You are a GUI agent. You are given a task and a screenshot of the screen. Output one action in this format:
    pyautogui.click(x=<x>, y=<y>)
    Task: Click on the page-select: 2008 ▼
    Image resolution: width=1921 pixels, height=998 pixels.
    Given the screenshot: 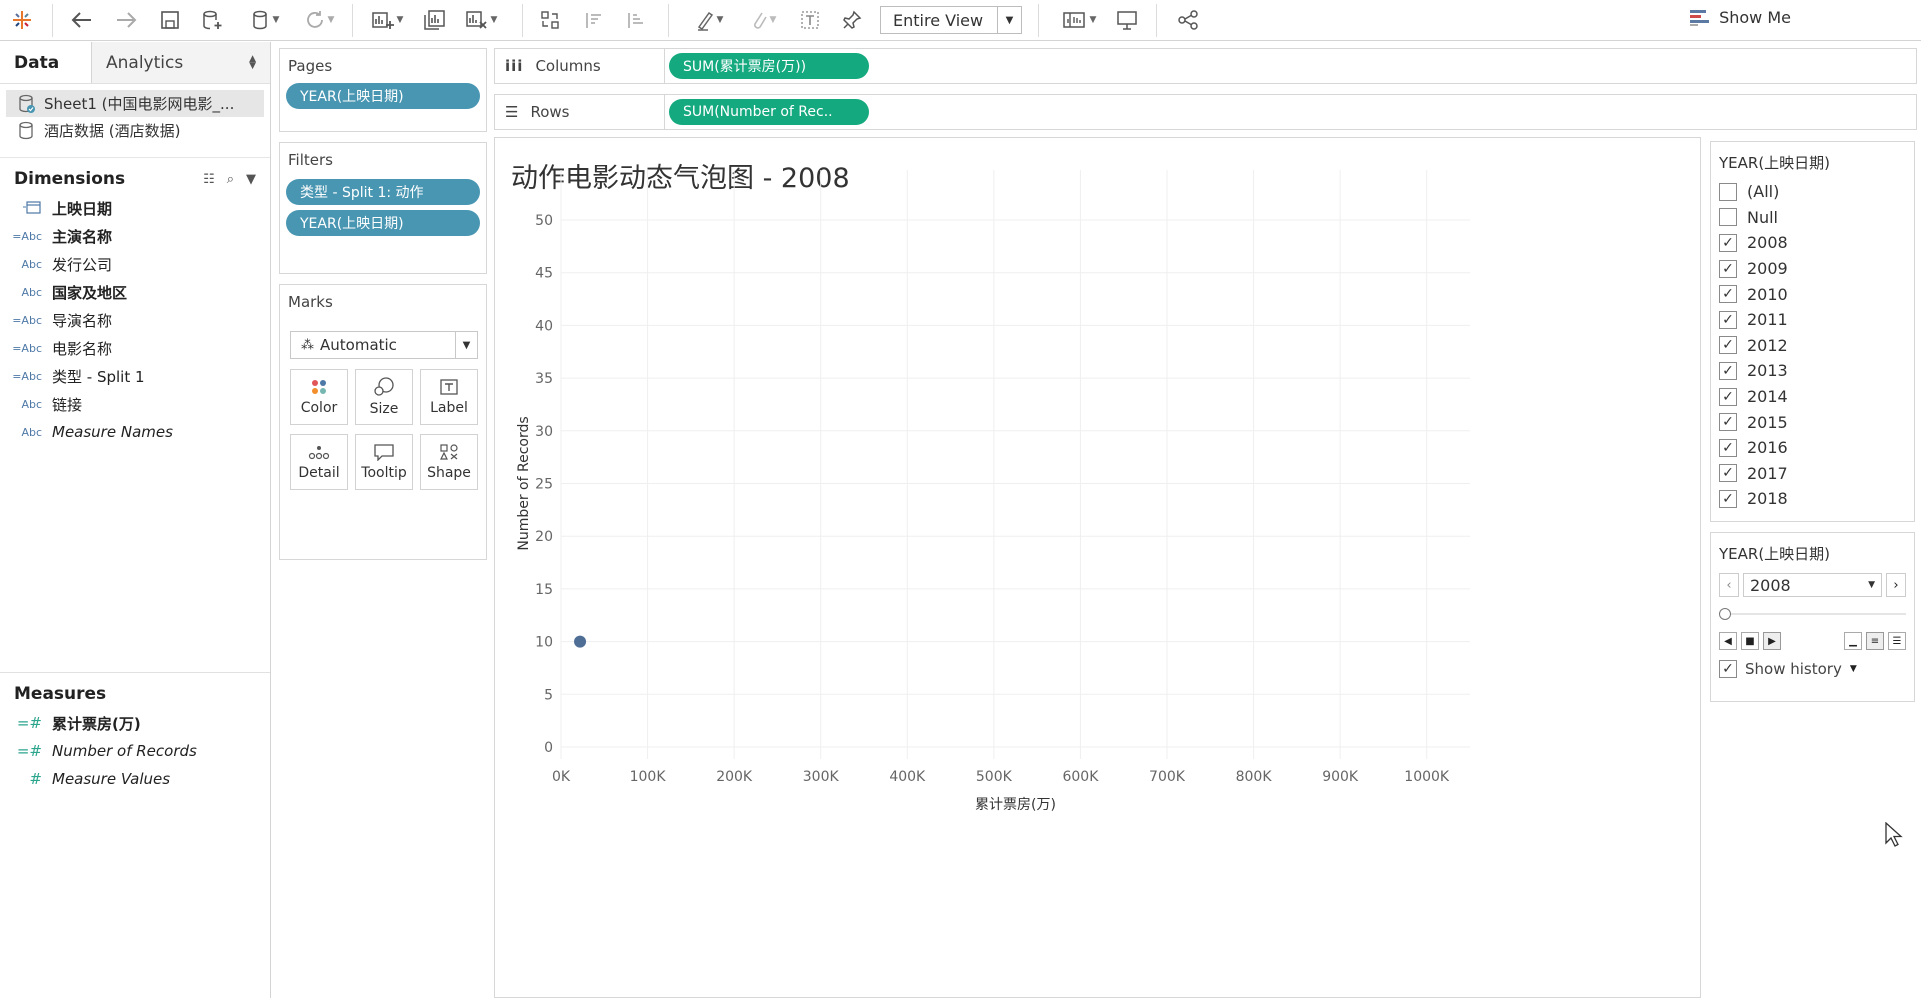 What is the action you would take?
    pyautogui.click(x=1812, y=585)
    